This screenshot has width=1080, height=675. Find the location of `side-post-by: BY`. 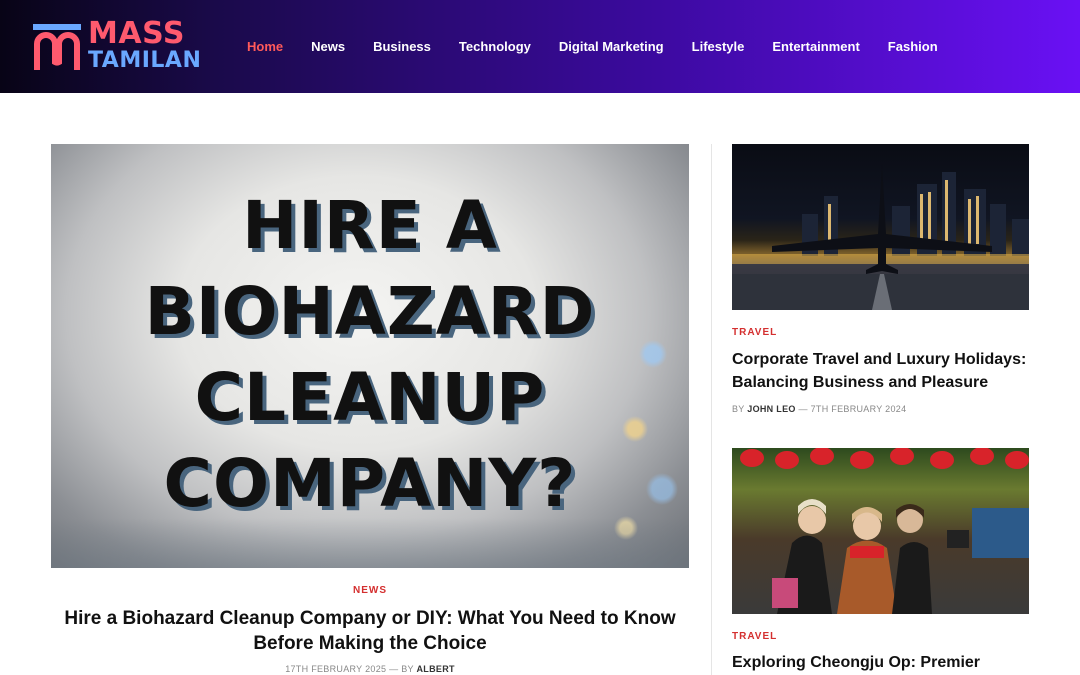

side-post-by: BY is located at coordinates (738, 409).